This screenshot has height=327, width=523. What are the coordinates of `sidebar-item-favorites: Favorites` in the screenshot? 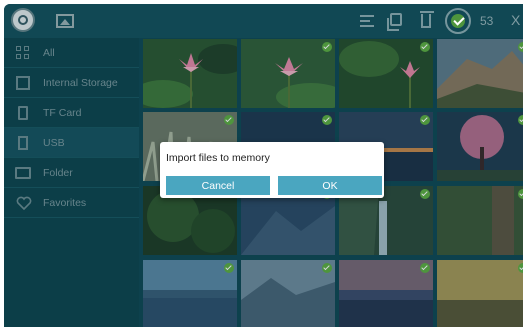 It's located at (71, 203).